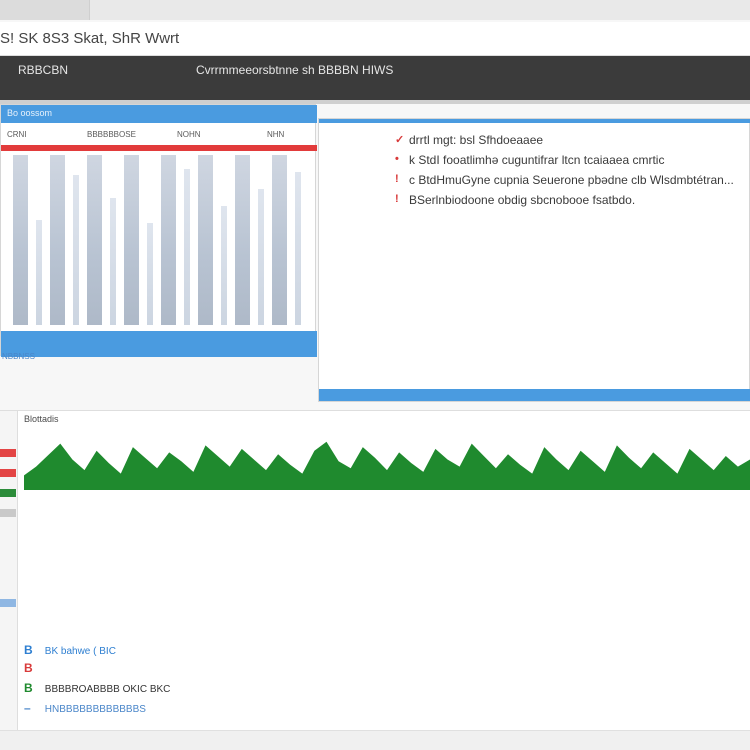 This screenshot has width=750, height=750. What do you see at coordinates (159, 114) in the screenshot?
I see `panel-title-bar: Bo oossom` at bounding box center [159, 114].